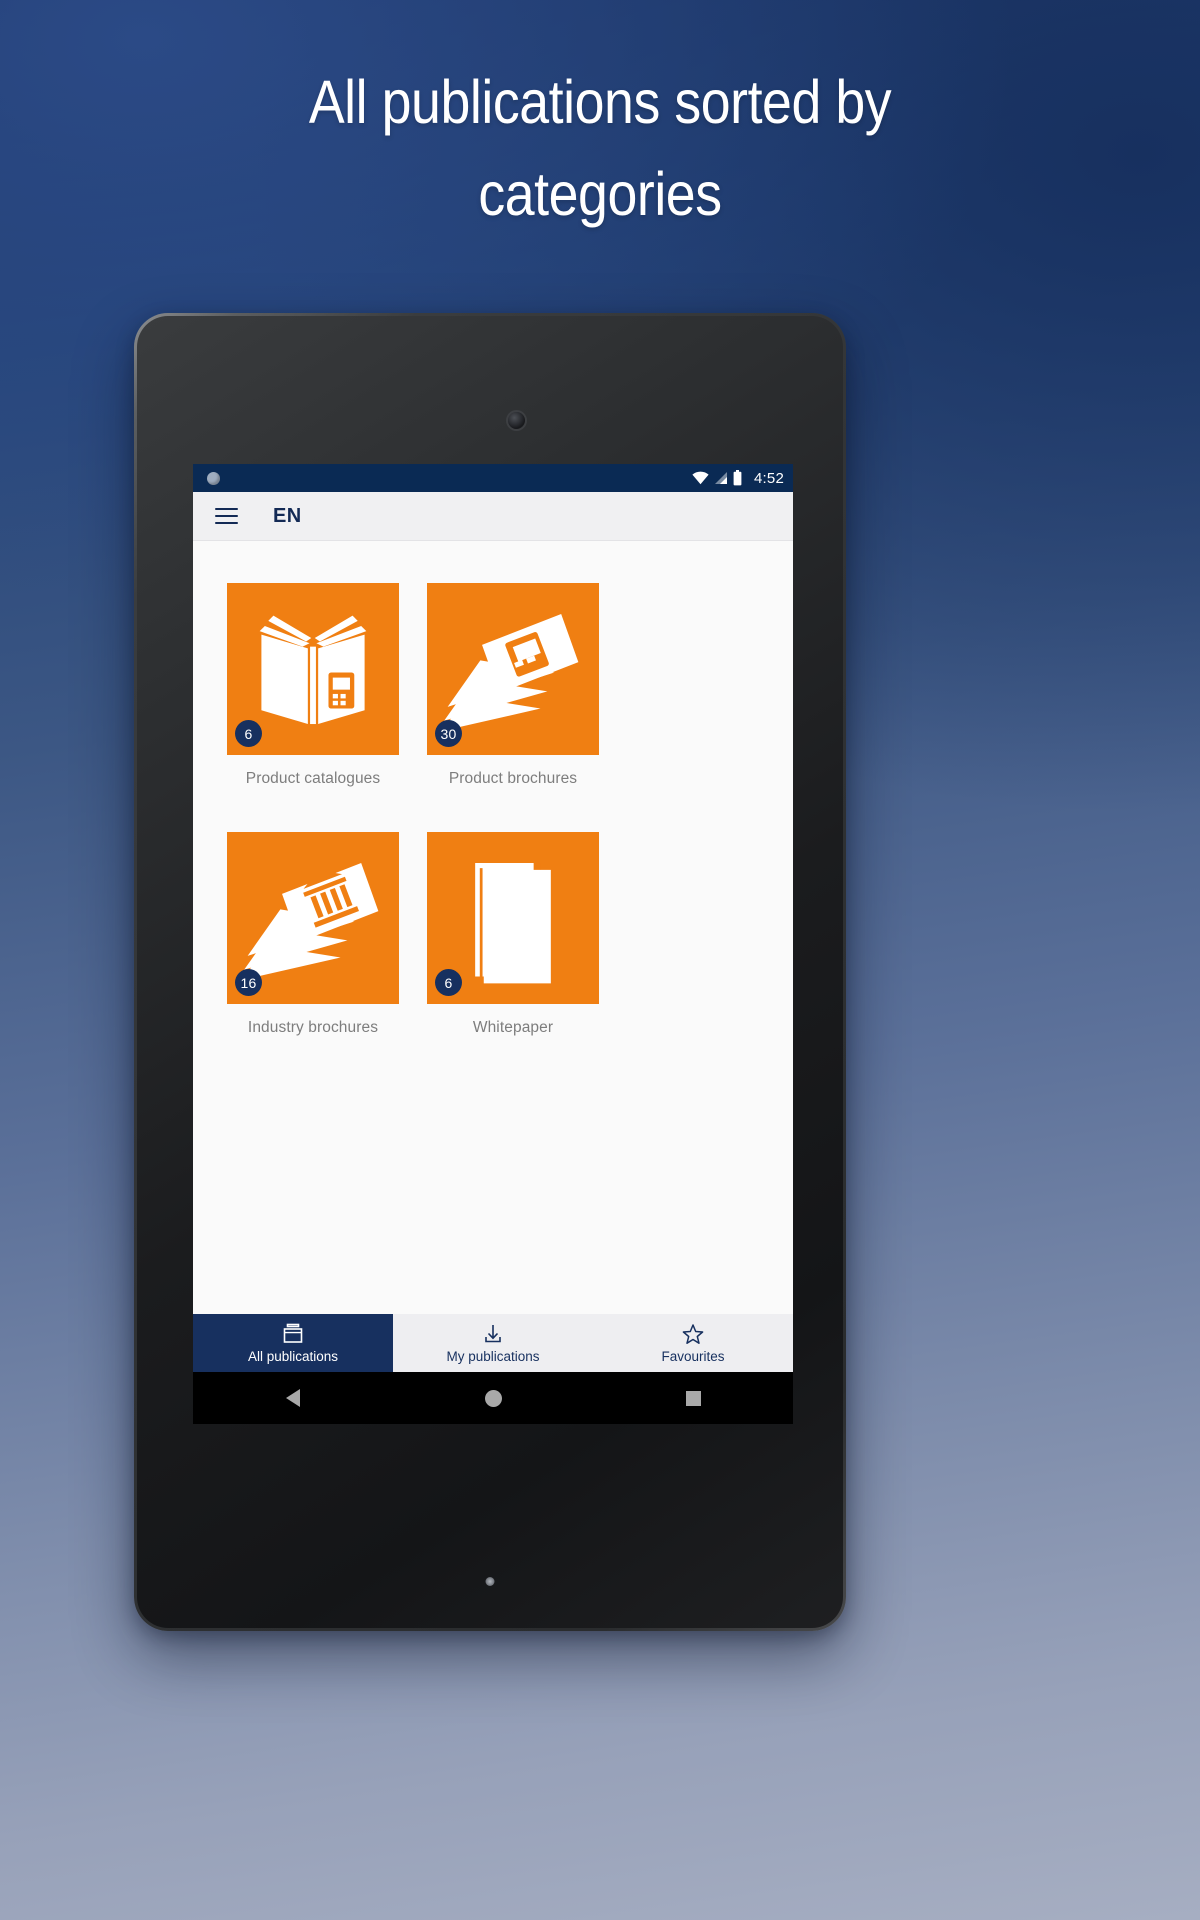  Describe the element at coordinates (313, 918) in the screenshot. I see `category-thumbnail: 16` at that location.